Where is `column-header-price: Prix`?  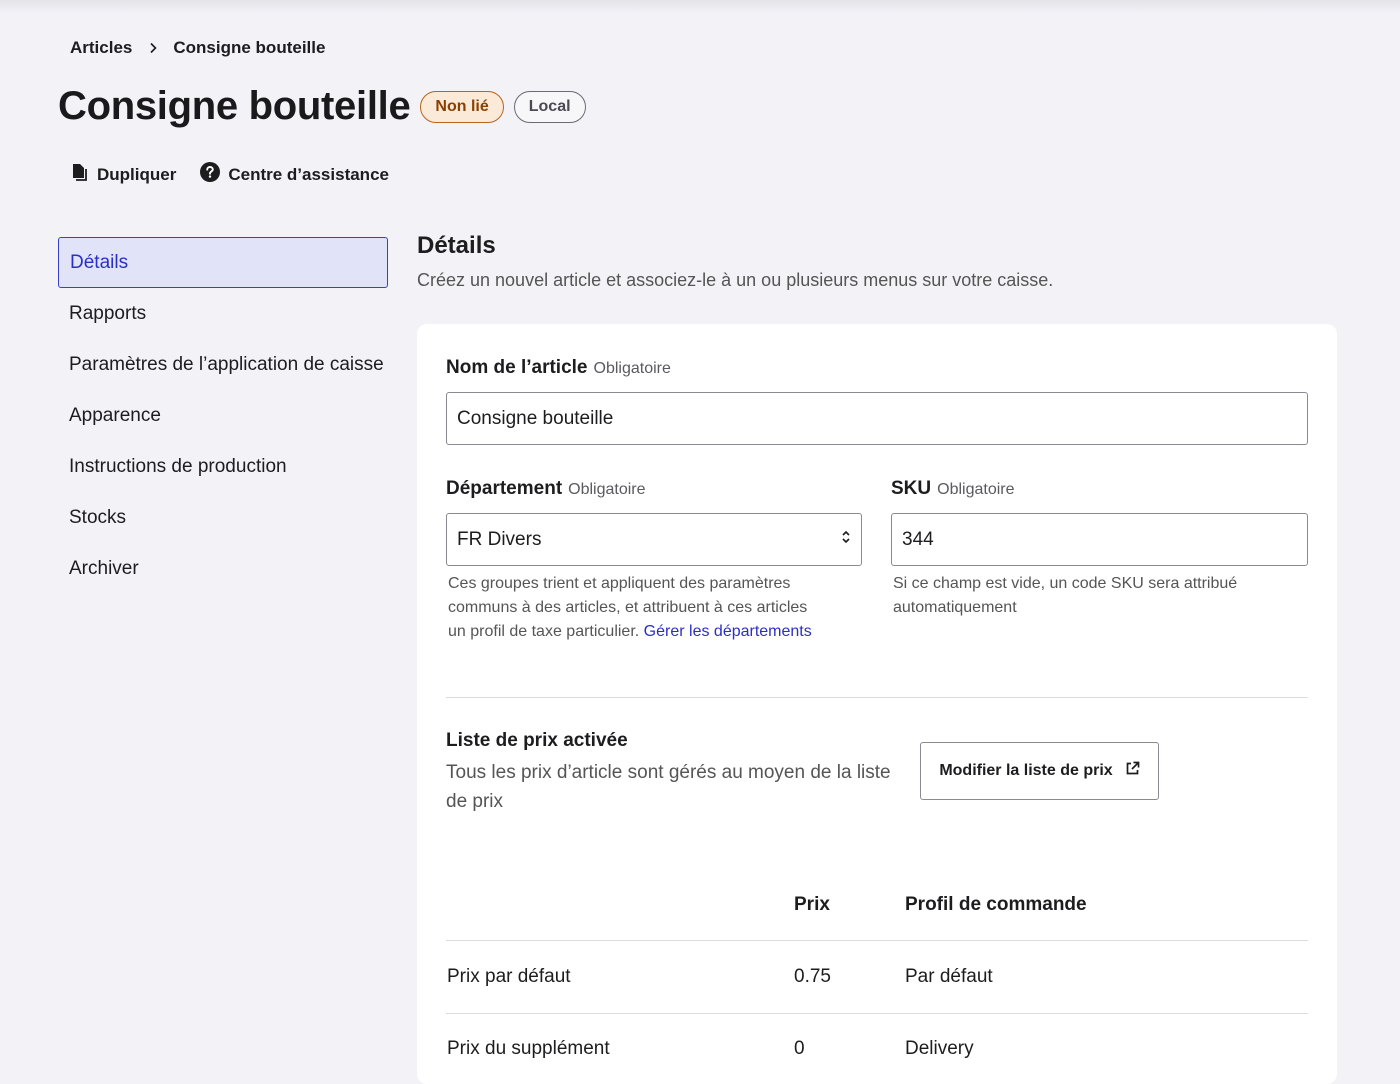
column-header-price: Prix is located at coordinates (812, 904).